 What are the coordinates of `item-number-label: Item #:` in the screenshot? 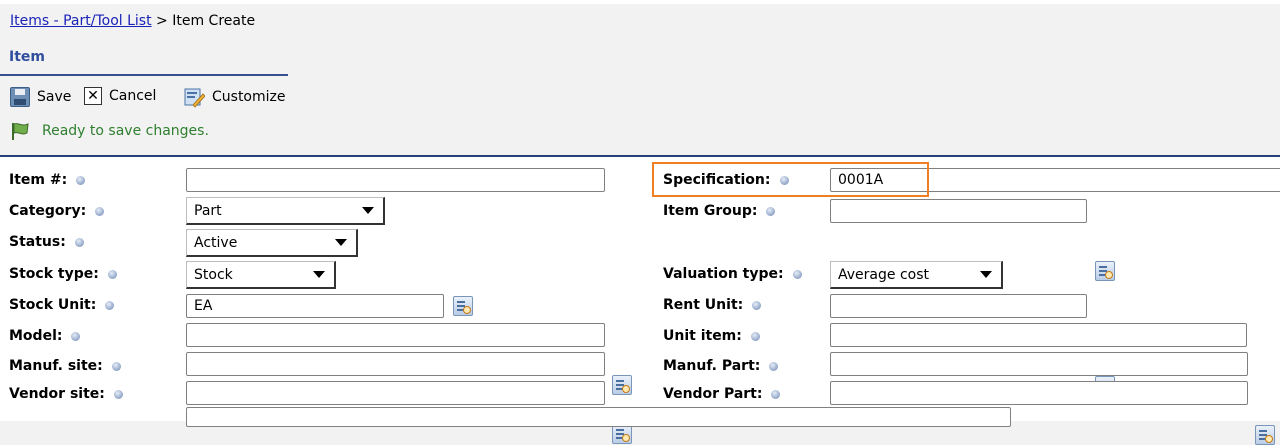 It's located at (47, 180).